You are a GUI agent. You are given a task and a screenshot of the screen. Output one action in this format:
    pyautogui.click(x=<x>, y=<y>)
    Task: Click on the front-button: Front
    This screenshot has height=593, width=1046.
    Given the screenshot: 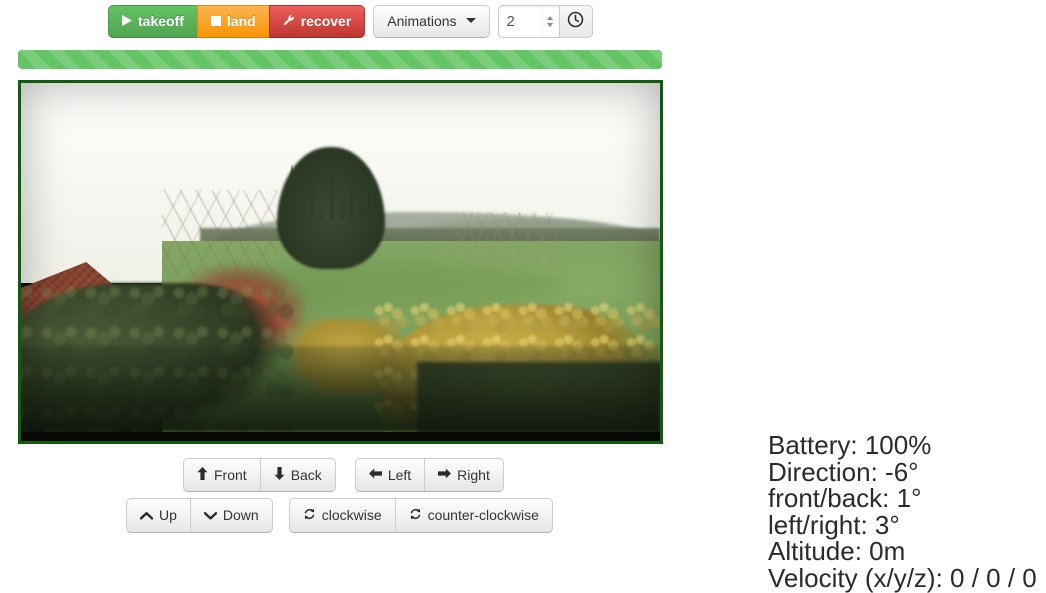 What is the action you would take?
    pyautogui.click(x=222, y=475)
    